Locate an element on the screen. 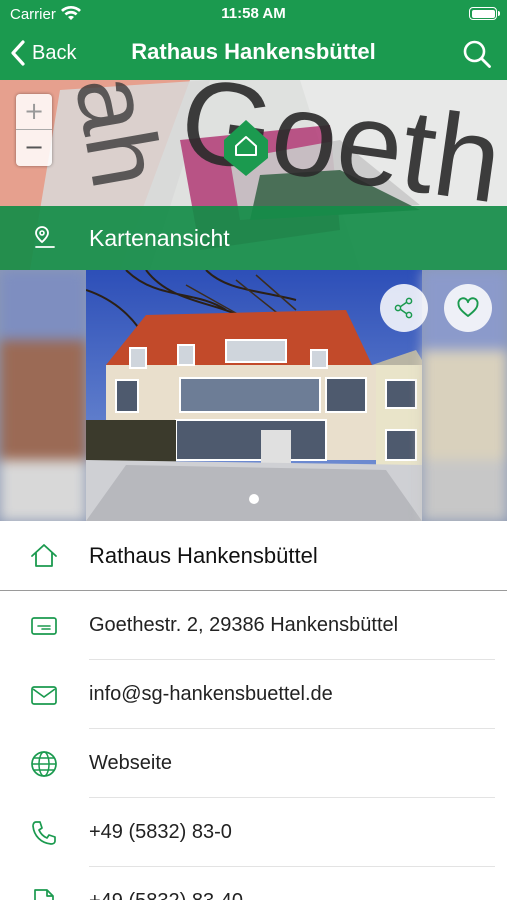 The height and width of the screenshot is (900, 507). map-zoom-control: + − is located at coordinates (34, 130).